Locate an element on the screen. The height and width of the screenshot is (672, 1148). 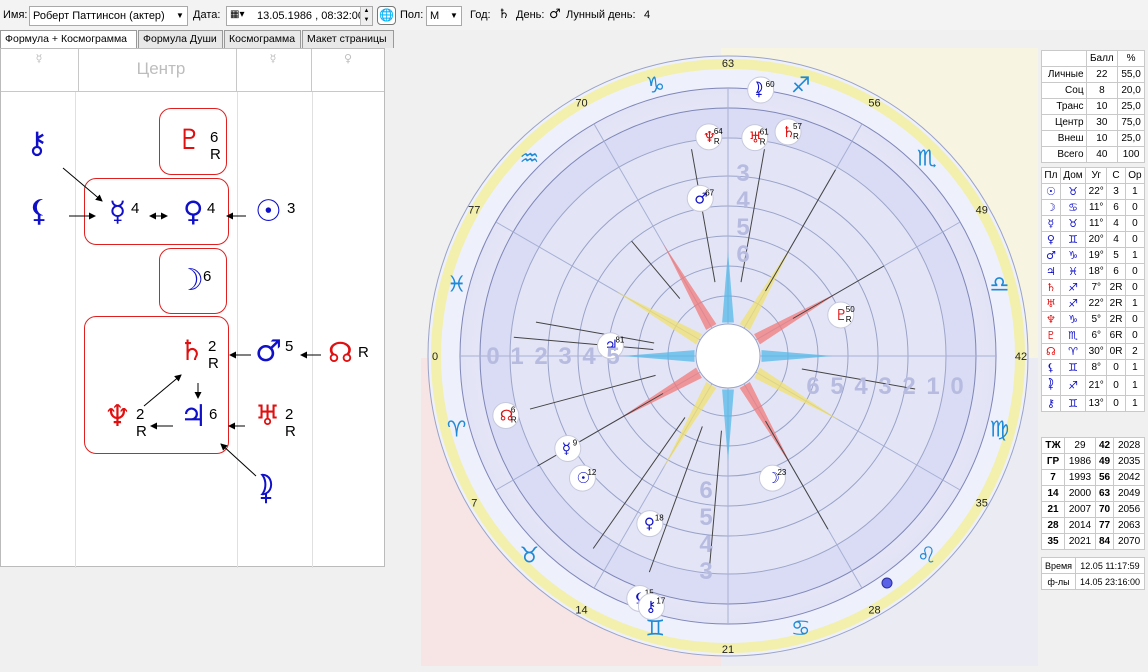
score-row-cell: 55,0 is located at coordinates (1131, 74).